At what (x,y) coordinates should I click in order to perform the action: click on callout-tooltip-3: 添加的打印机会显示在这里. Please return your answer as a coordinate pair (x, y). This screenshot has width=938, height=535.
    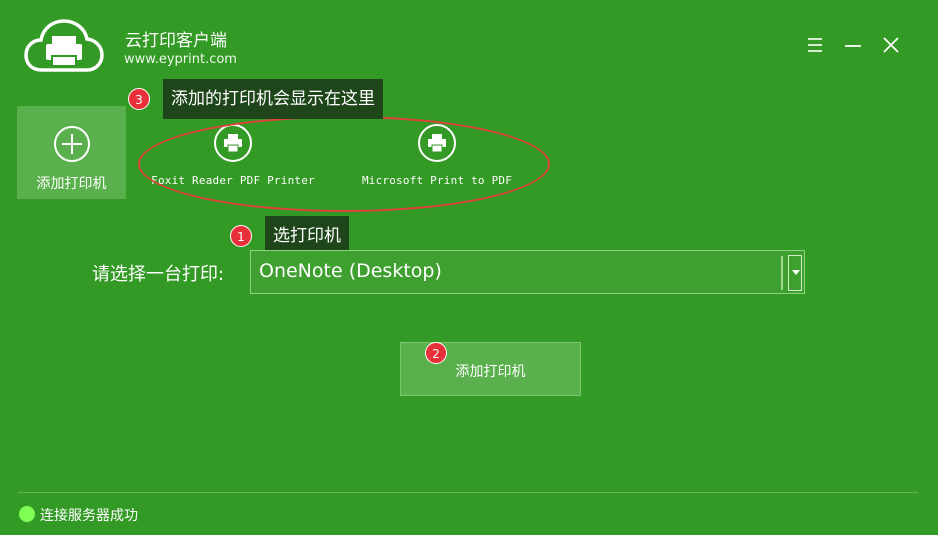
    Looking at the image, I should click on (273, 99).